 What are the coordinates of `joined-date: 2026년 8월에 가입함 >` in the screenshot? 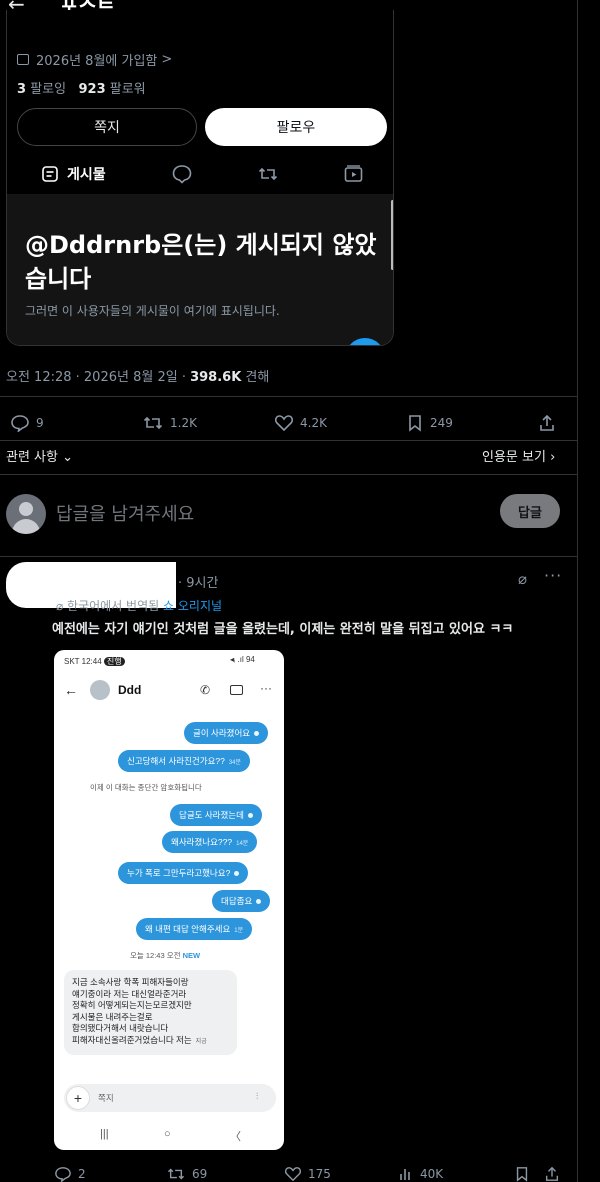 It's located at (94, 59).